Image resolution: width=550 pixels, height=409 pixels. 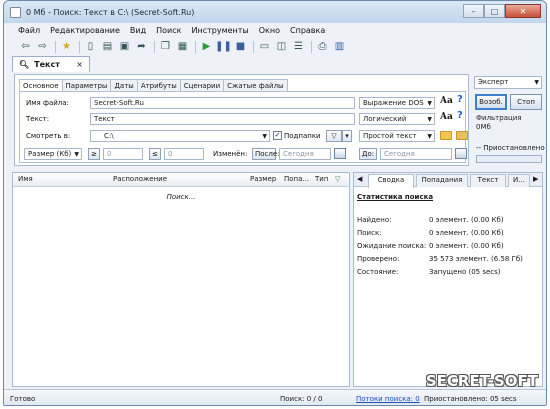 I want to click on mode-value: Эксперт, so click(x=493, y=82).